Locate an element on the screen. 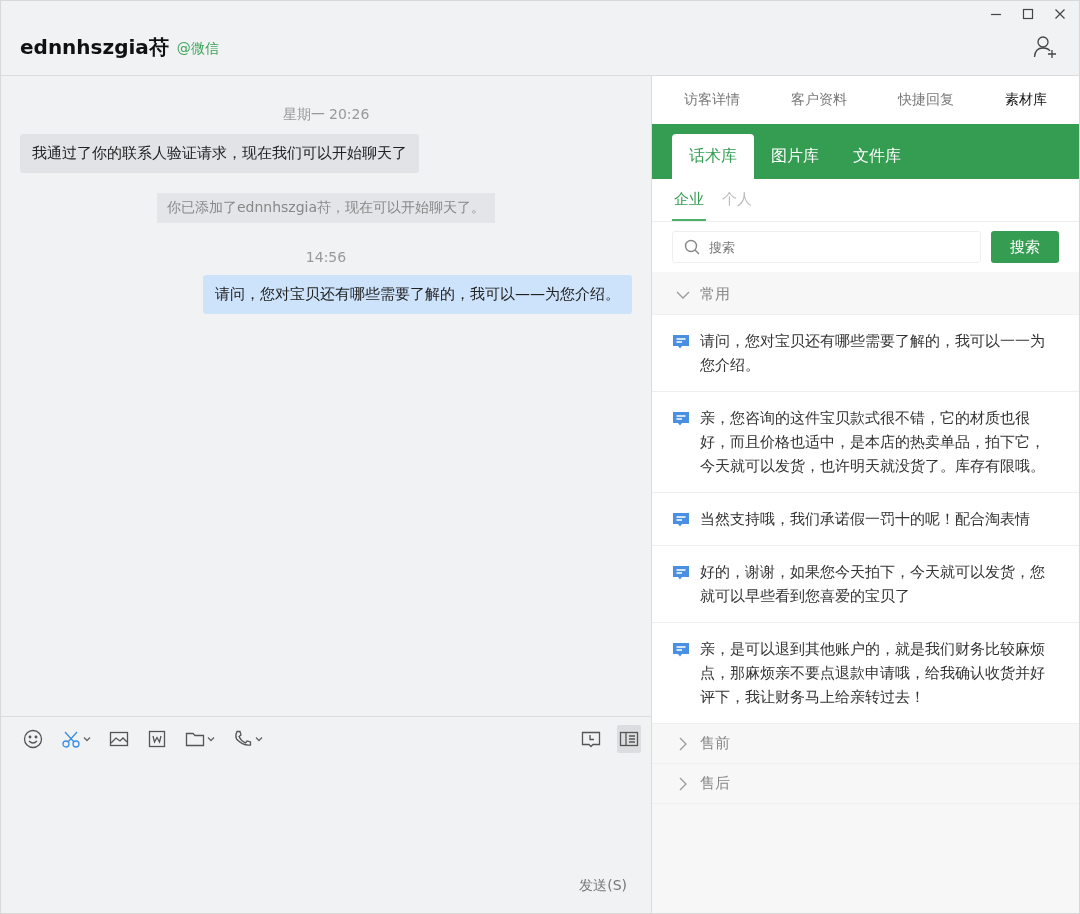 This screenshot has width=1080, height=914. sidebar-toggle-button is located at coordinates (629, 739).